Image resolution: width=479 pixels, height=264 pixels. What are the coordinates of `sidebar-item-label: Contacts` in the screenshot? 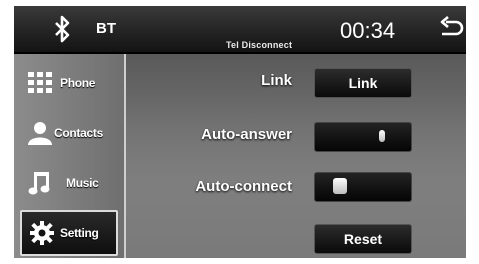 It's located at (78, 133).